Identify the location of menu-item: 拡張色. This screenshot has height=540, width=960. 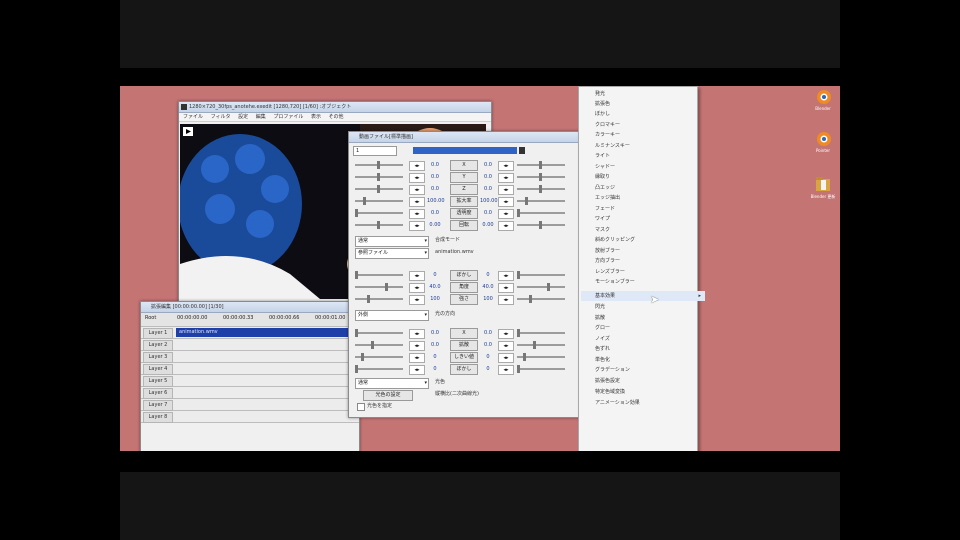
(602, 104).